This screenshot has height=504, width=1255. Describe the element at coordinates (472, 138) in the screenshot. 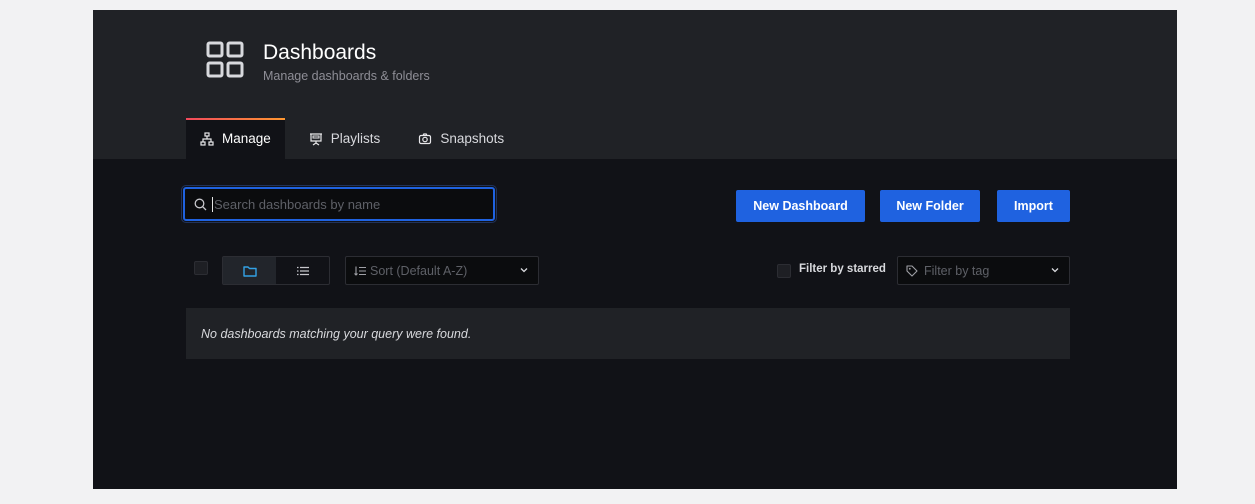

I see `tab-label: Snapshots` at that location.